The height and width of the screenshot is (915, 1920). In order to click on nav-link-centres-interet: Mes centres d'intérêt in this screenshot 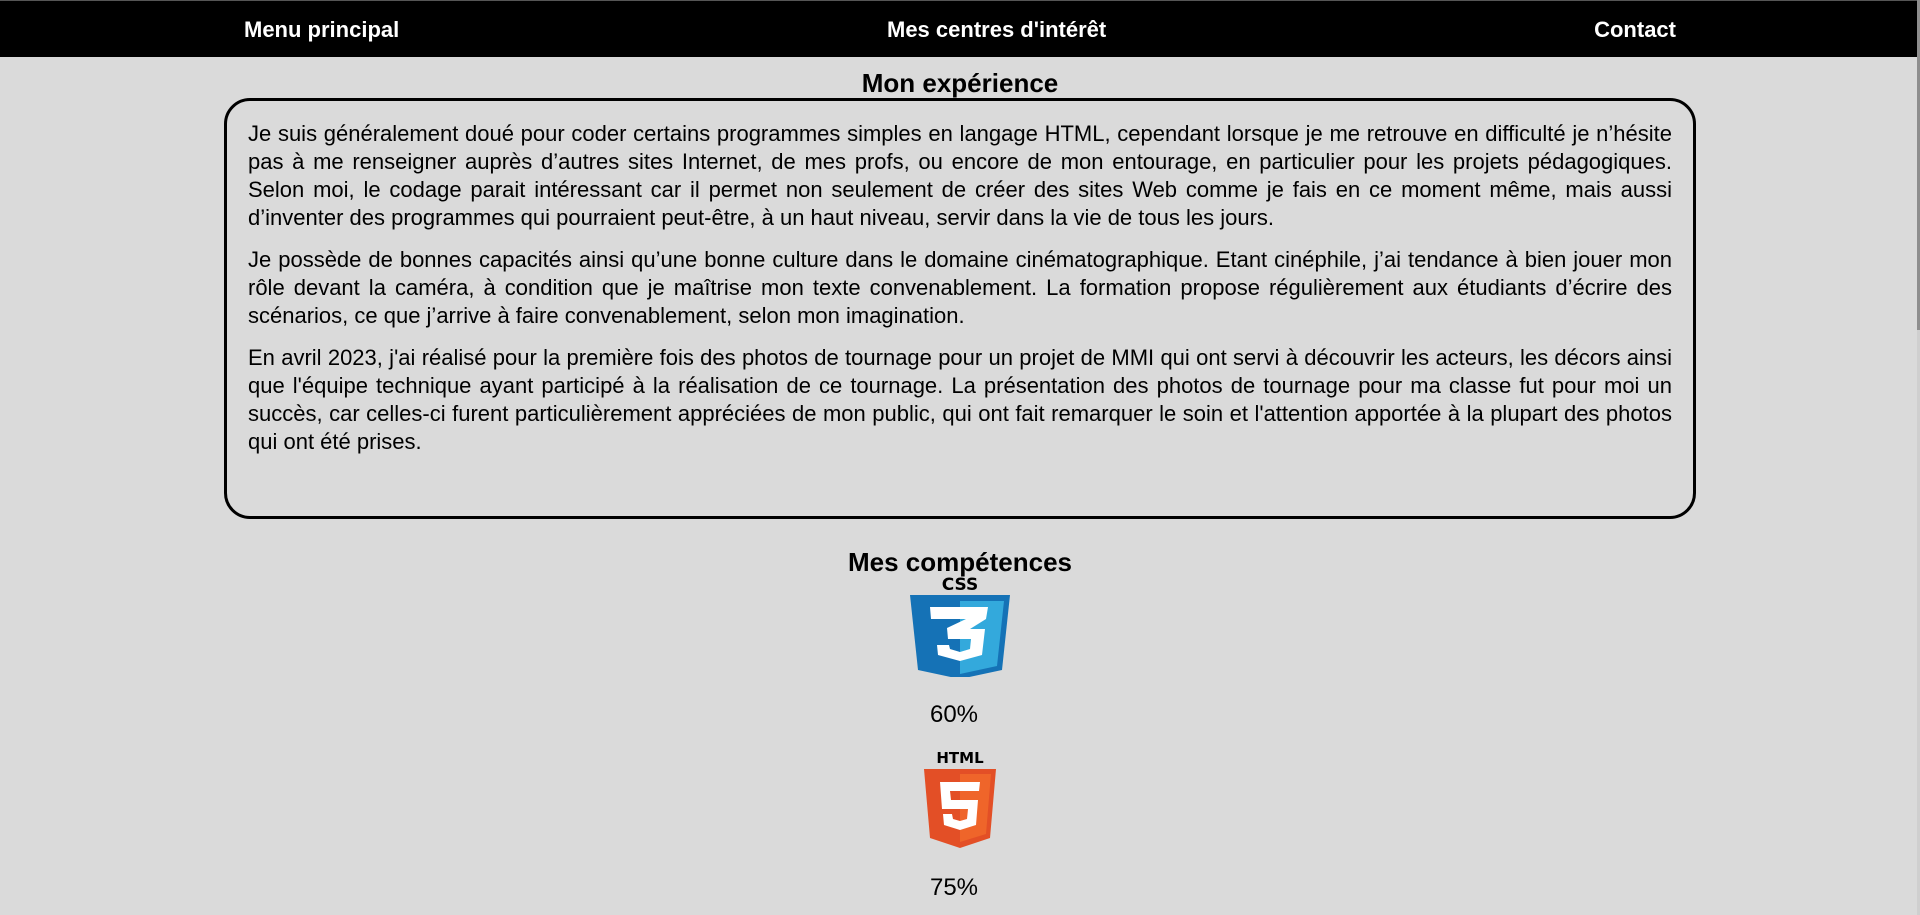, I will do `click(996, 29)`.